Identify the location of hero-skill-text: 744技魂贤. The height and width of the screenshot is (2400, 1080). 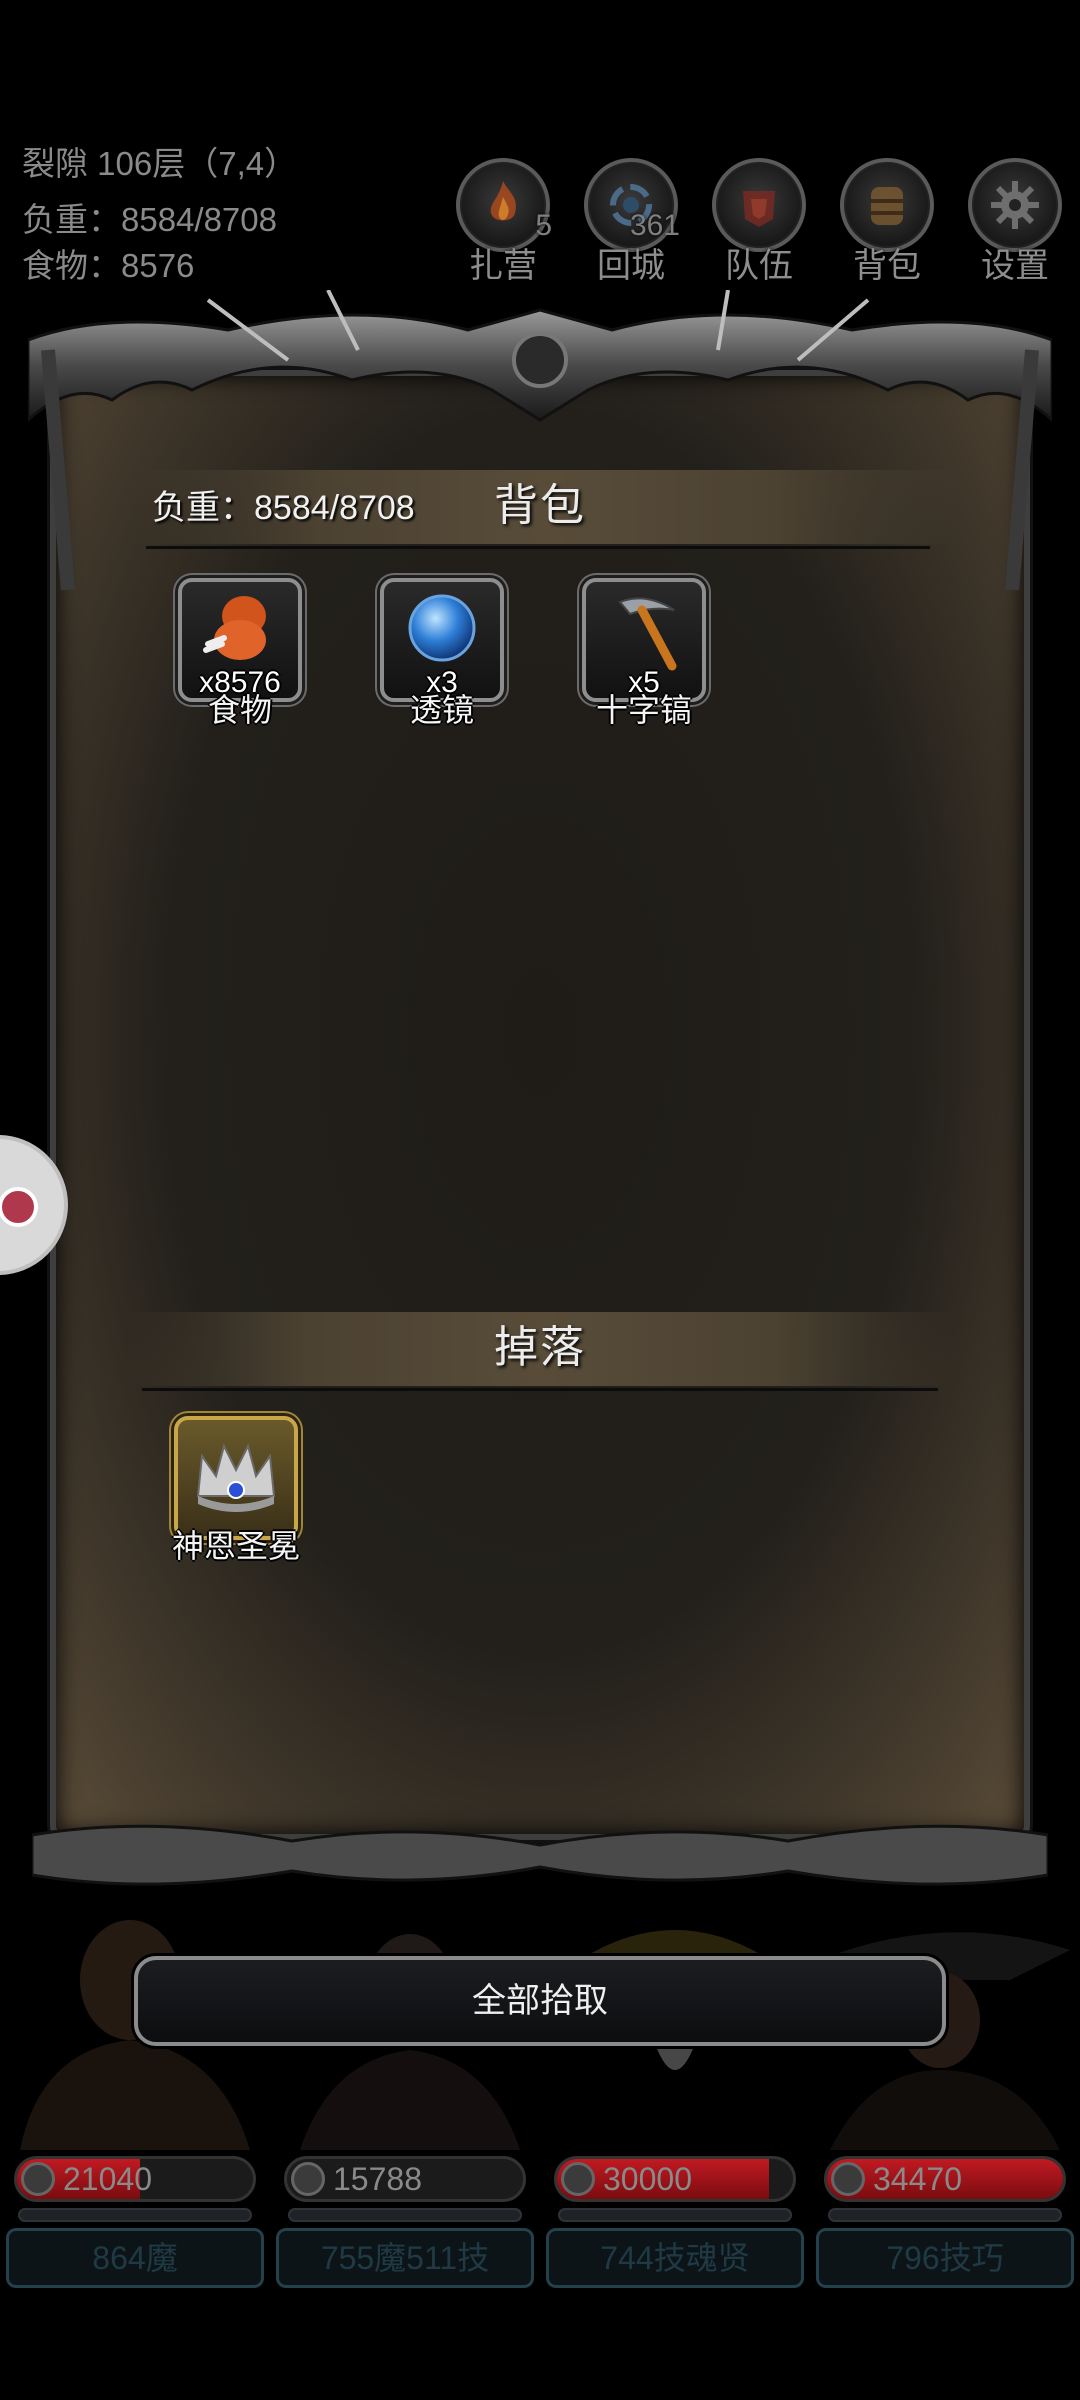
(675, 2258).